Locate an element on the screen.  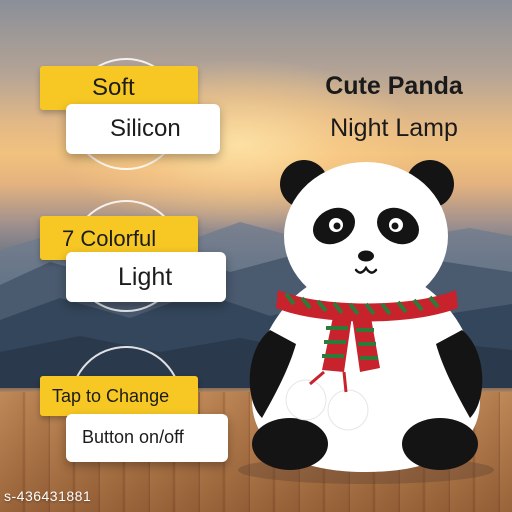
stock-watermark: s-436431881 is located at coordinates (48, 496).